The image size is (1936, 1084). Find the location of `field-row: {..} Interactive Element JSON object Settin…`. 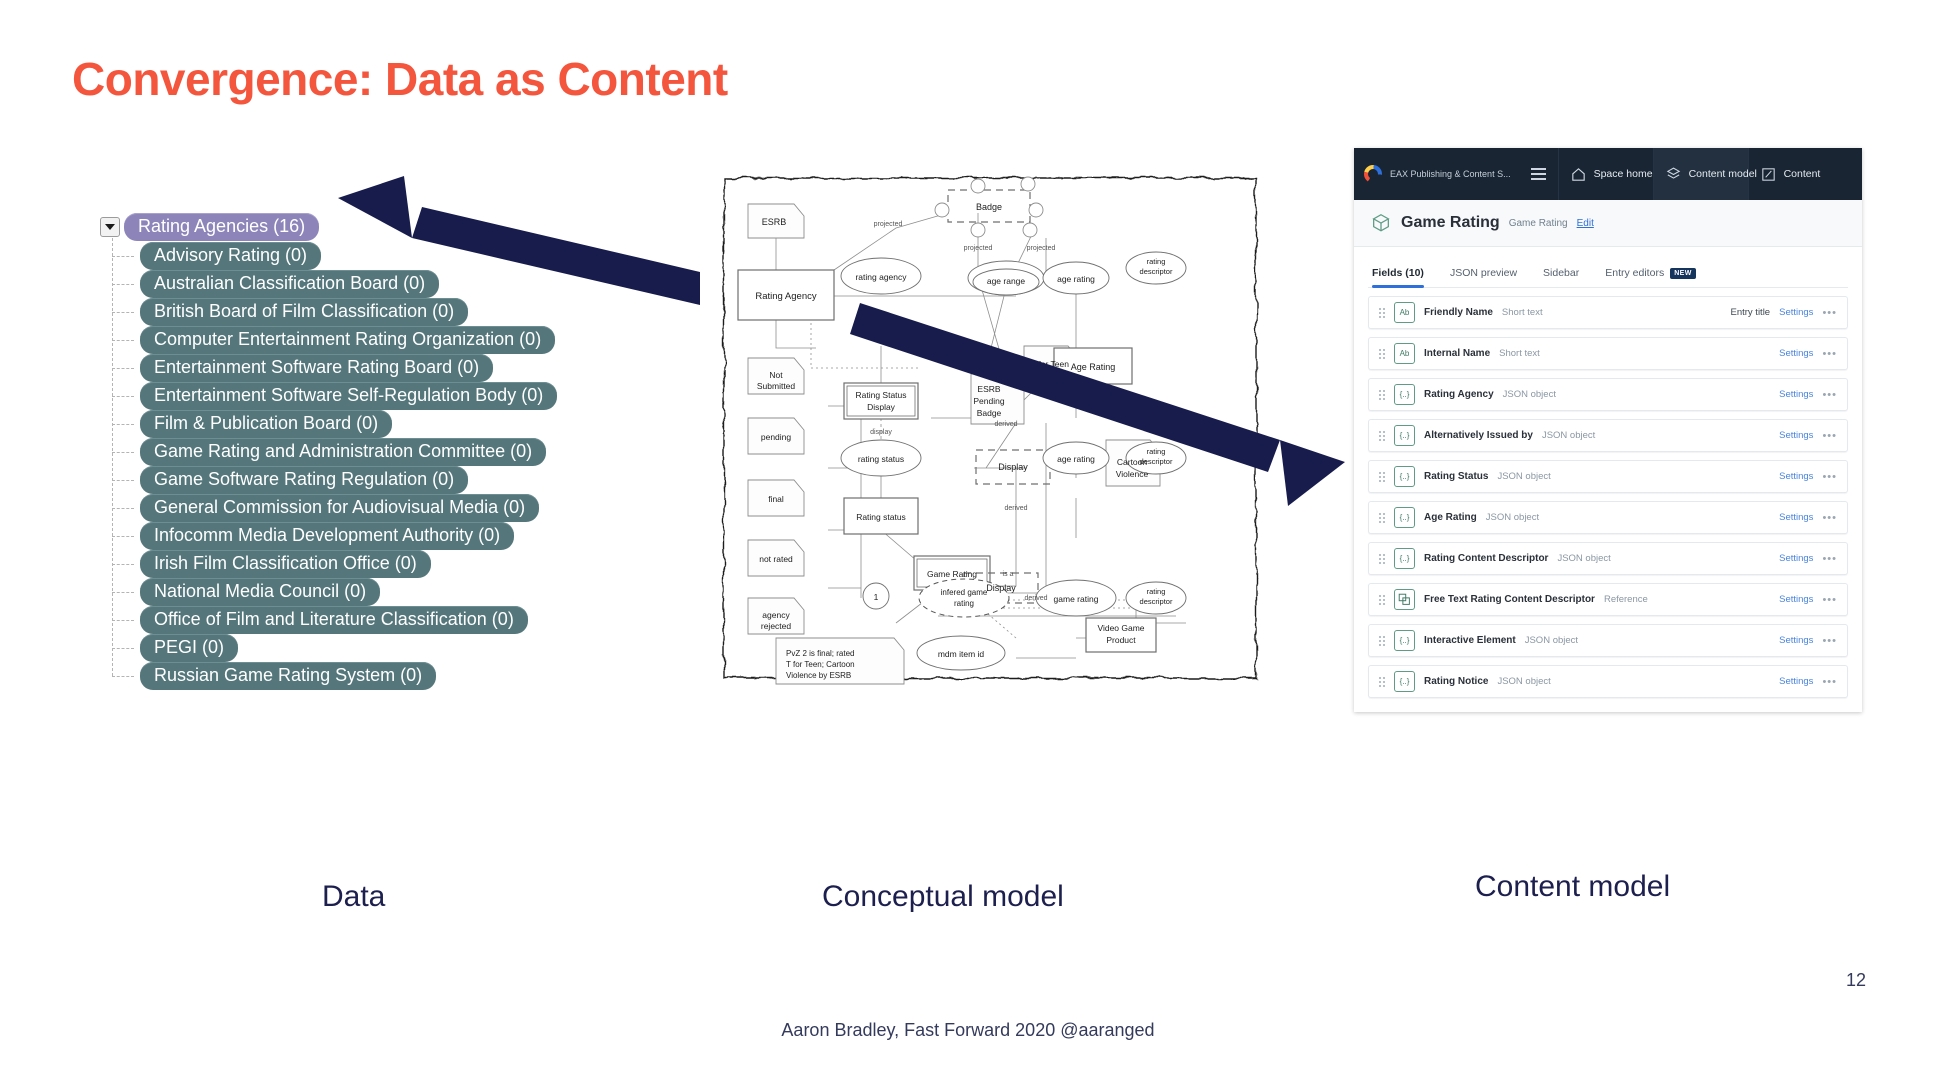

field-row: {..} Interactive Element JSON object Settin… is located at coordinates (1608, 640).